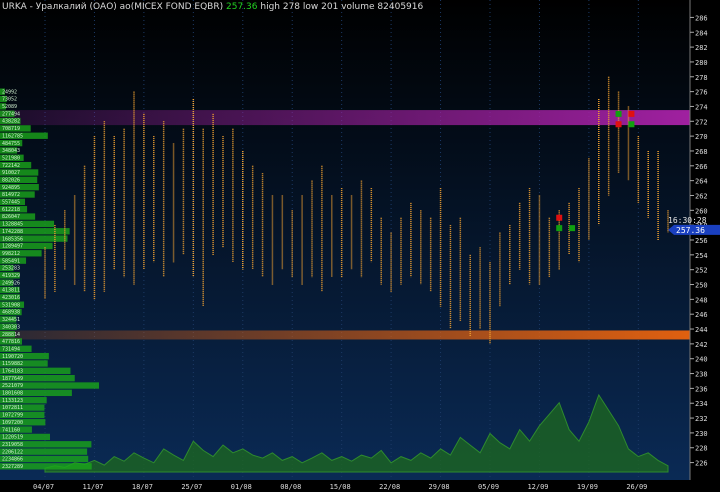  What do you see at coordinates (11, 144) in the screenshot?
I see `profile-label: 484755` at bounding box center [11, 144].